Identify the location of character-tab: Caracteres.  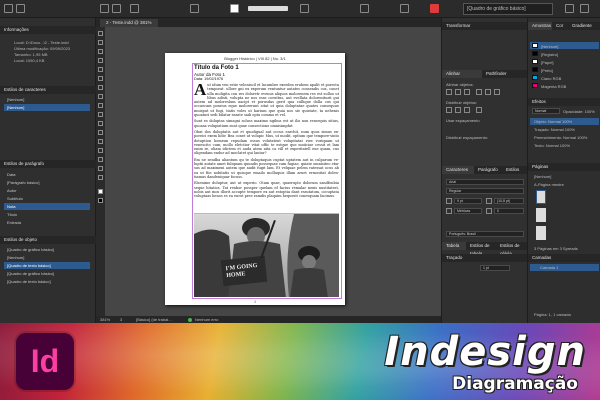
(458, 170).